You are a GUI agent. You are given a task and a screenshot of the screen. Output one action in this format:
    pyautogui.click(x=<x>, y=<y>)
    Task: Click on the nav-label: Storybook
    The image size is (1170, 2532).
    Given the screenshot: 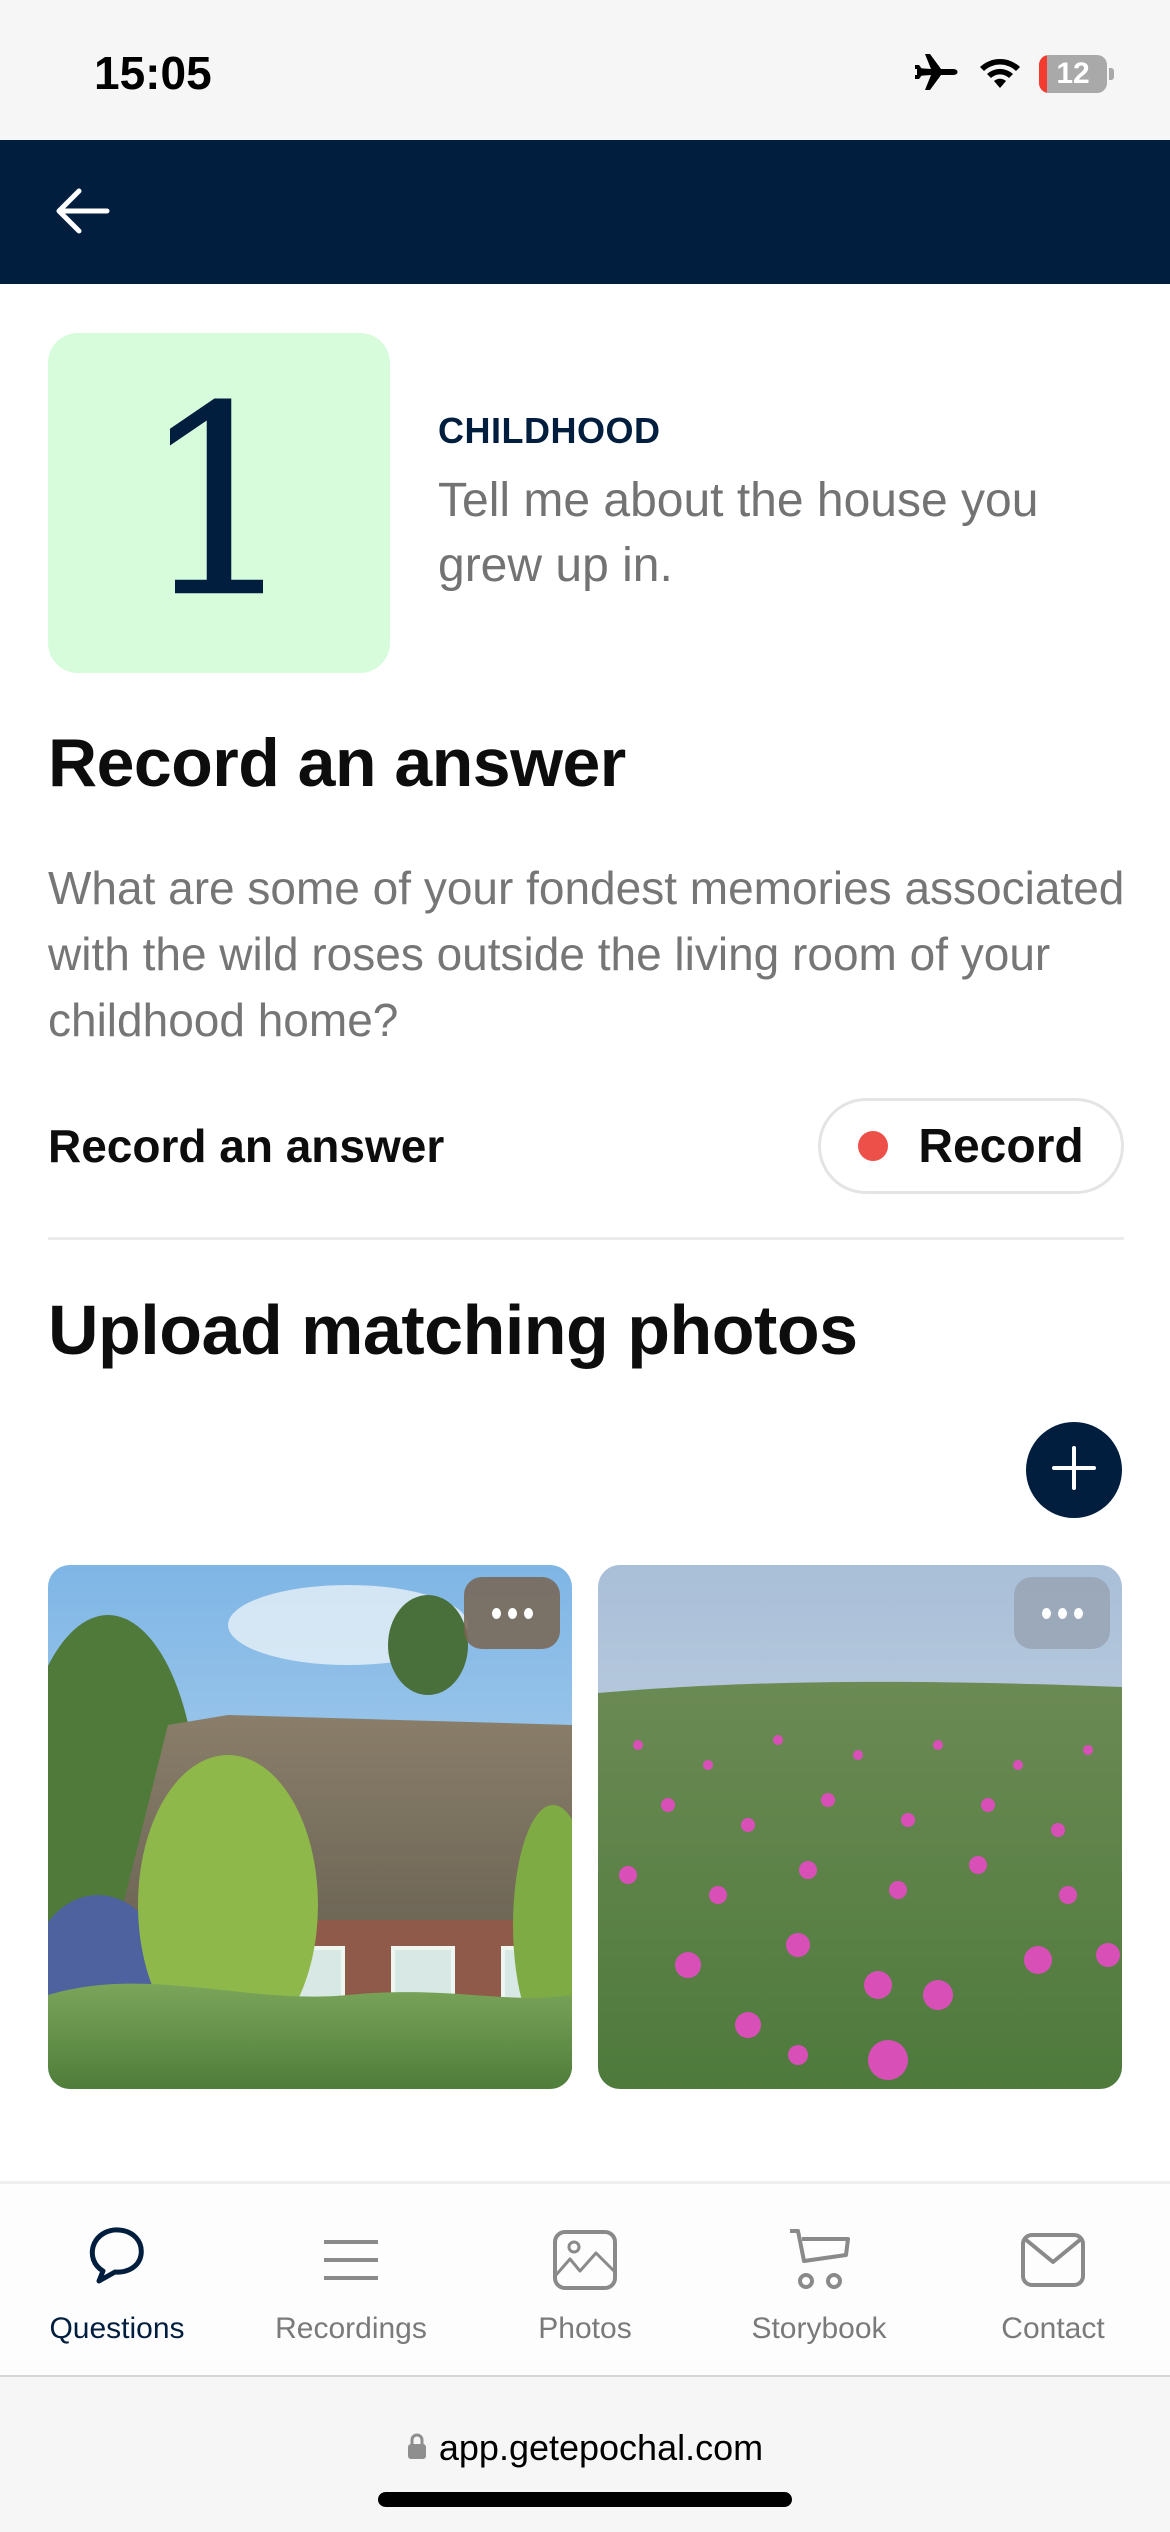 What is the action you would take?
    pyautogui.click(x=819, y=2328)
    